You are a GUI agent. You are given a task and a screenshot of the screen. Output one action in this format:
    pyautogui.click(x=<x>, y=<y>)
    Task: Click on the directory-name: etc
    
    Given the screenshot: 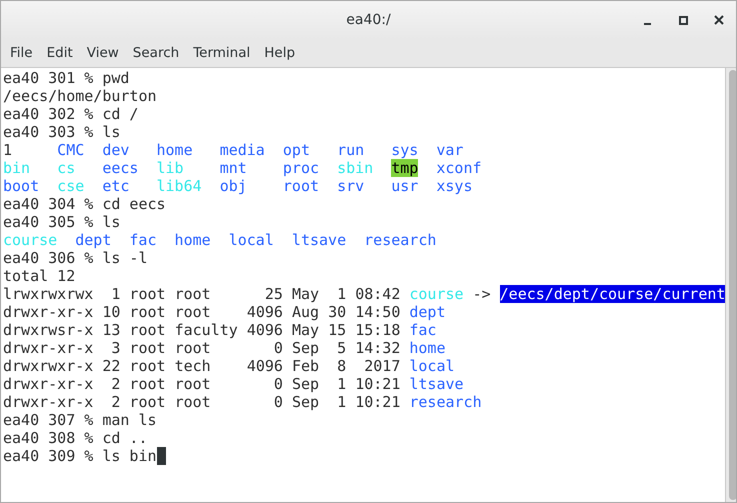 What is the action you would take?
    pyautogui.click(x=116, y=186)
    